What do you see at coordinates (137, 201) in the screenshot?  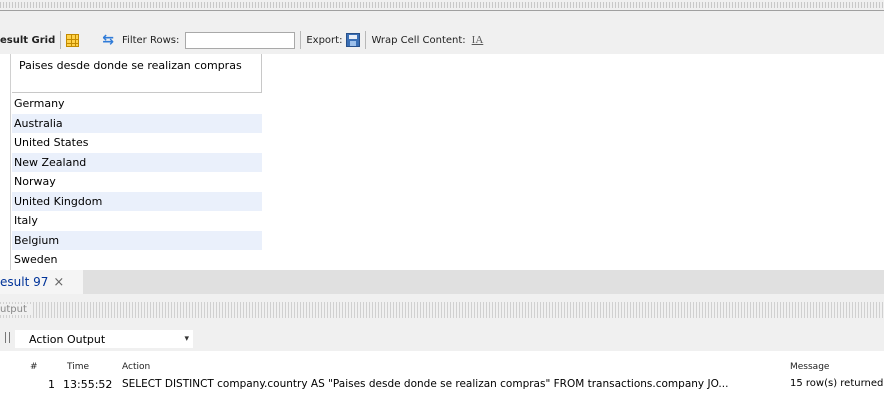 I see `table-row: United Kingdom` at bounding box center [137, 201].